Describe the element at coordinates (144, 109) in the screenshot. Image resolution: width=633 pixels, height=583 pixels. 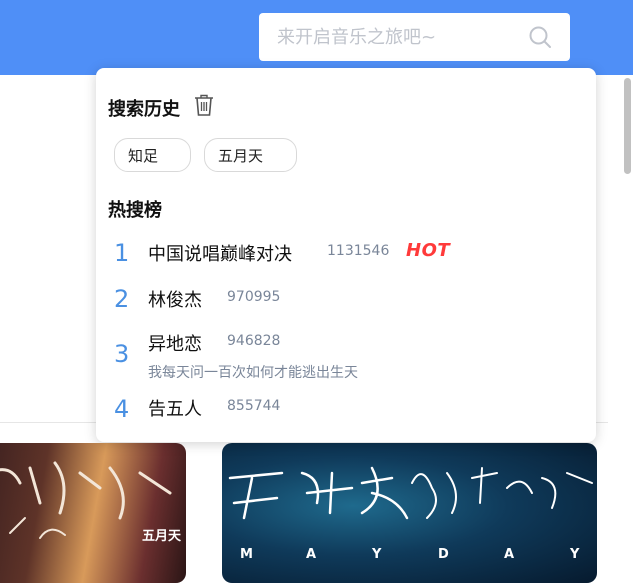
I see `history-title: 搜索历史` at that location.